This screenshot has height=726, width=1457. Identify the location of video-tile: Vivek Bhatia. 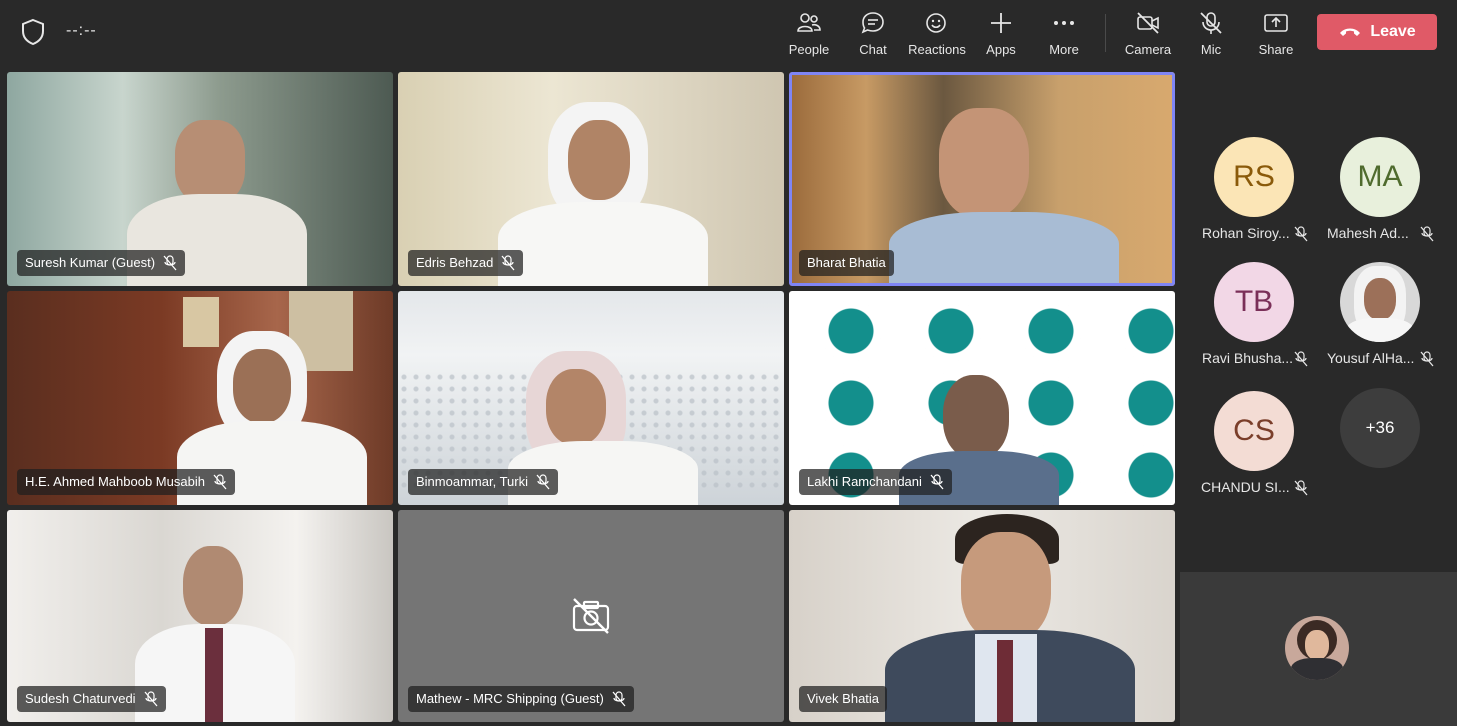
(982, 616).